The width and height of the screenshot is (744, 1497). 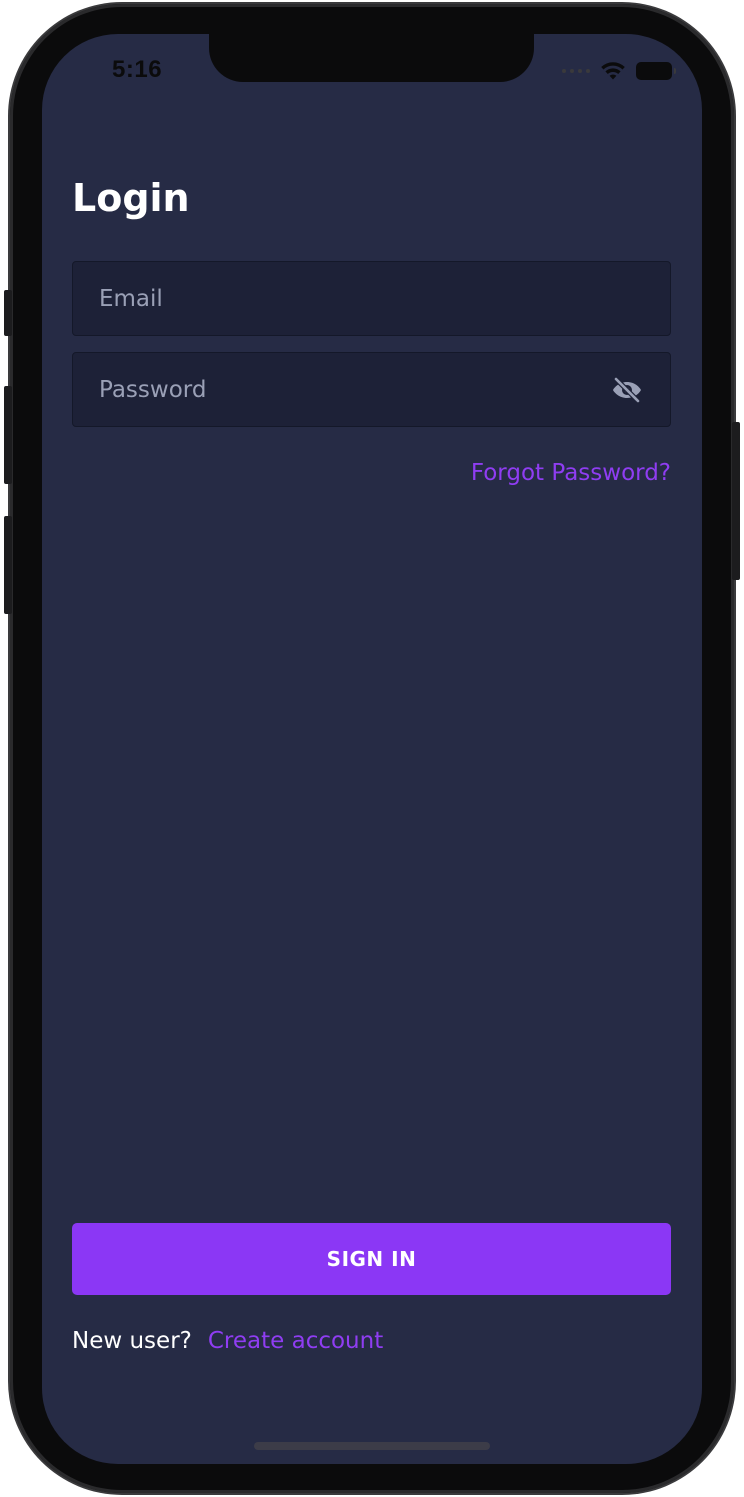 What do you see at coordinates (8, 313) in the screenshot?
I see `silent-switch` at bounding box center [8, 313].